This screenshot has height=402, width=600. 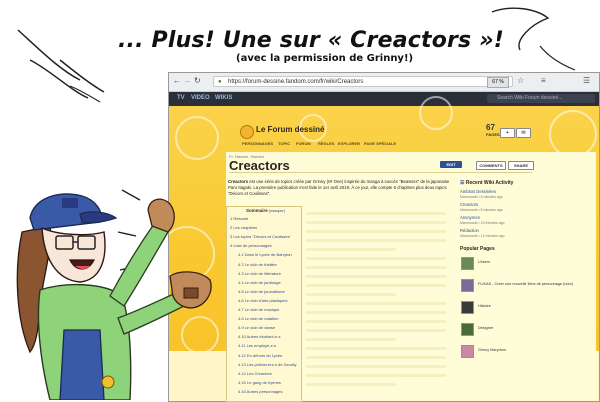 What do you see at coordinates (521, 165) in the screenshot?
I see `share-button: SHARE` at bounding box center [521, 165].